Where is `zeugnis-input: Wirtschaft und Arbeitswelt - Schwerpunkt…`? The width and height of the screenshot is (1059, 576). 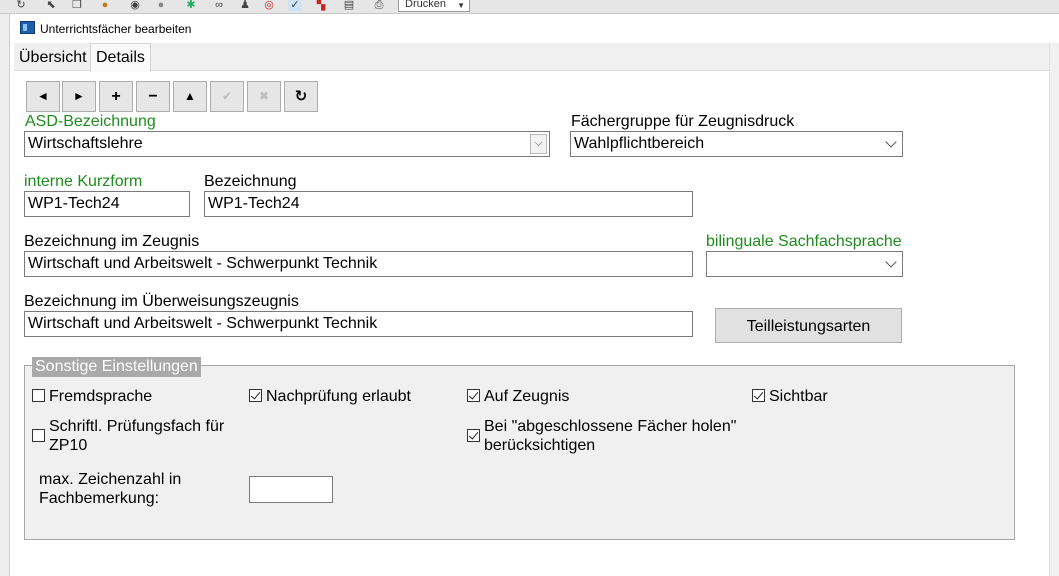
zeugnis-input: Wirtschaft und Arbeitswelt - Schwerpunkt… is located at coordinates (358, 264).